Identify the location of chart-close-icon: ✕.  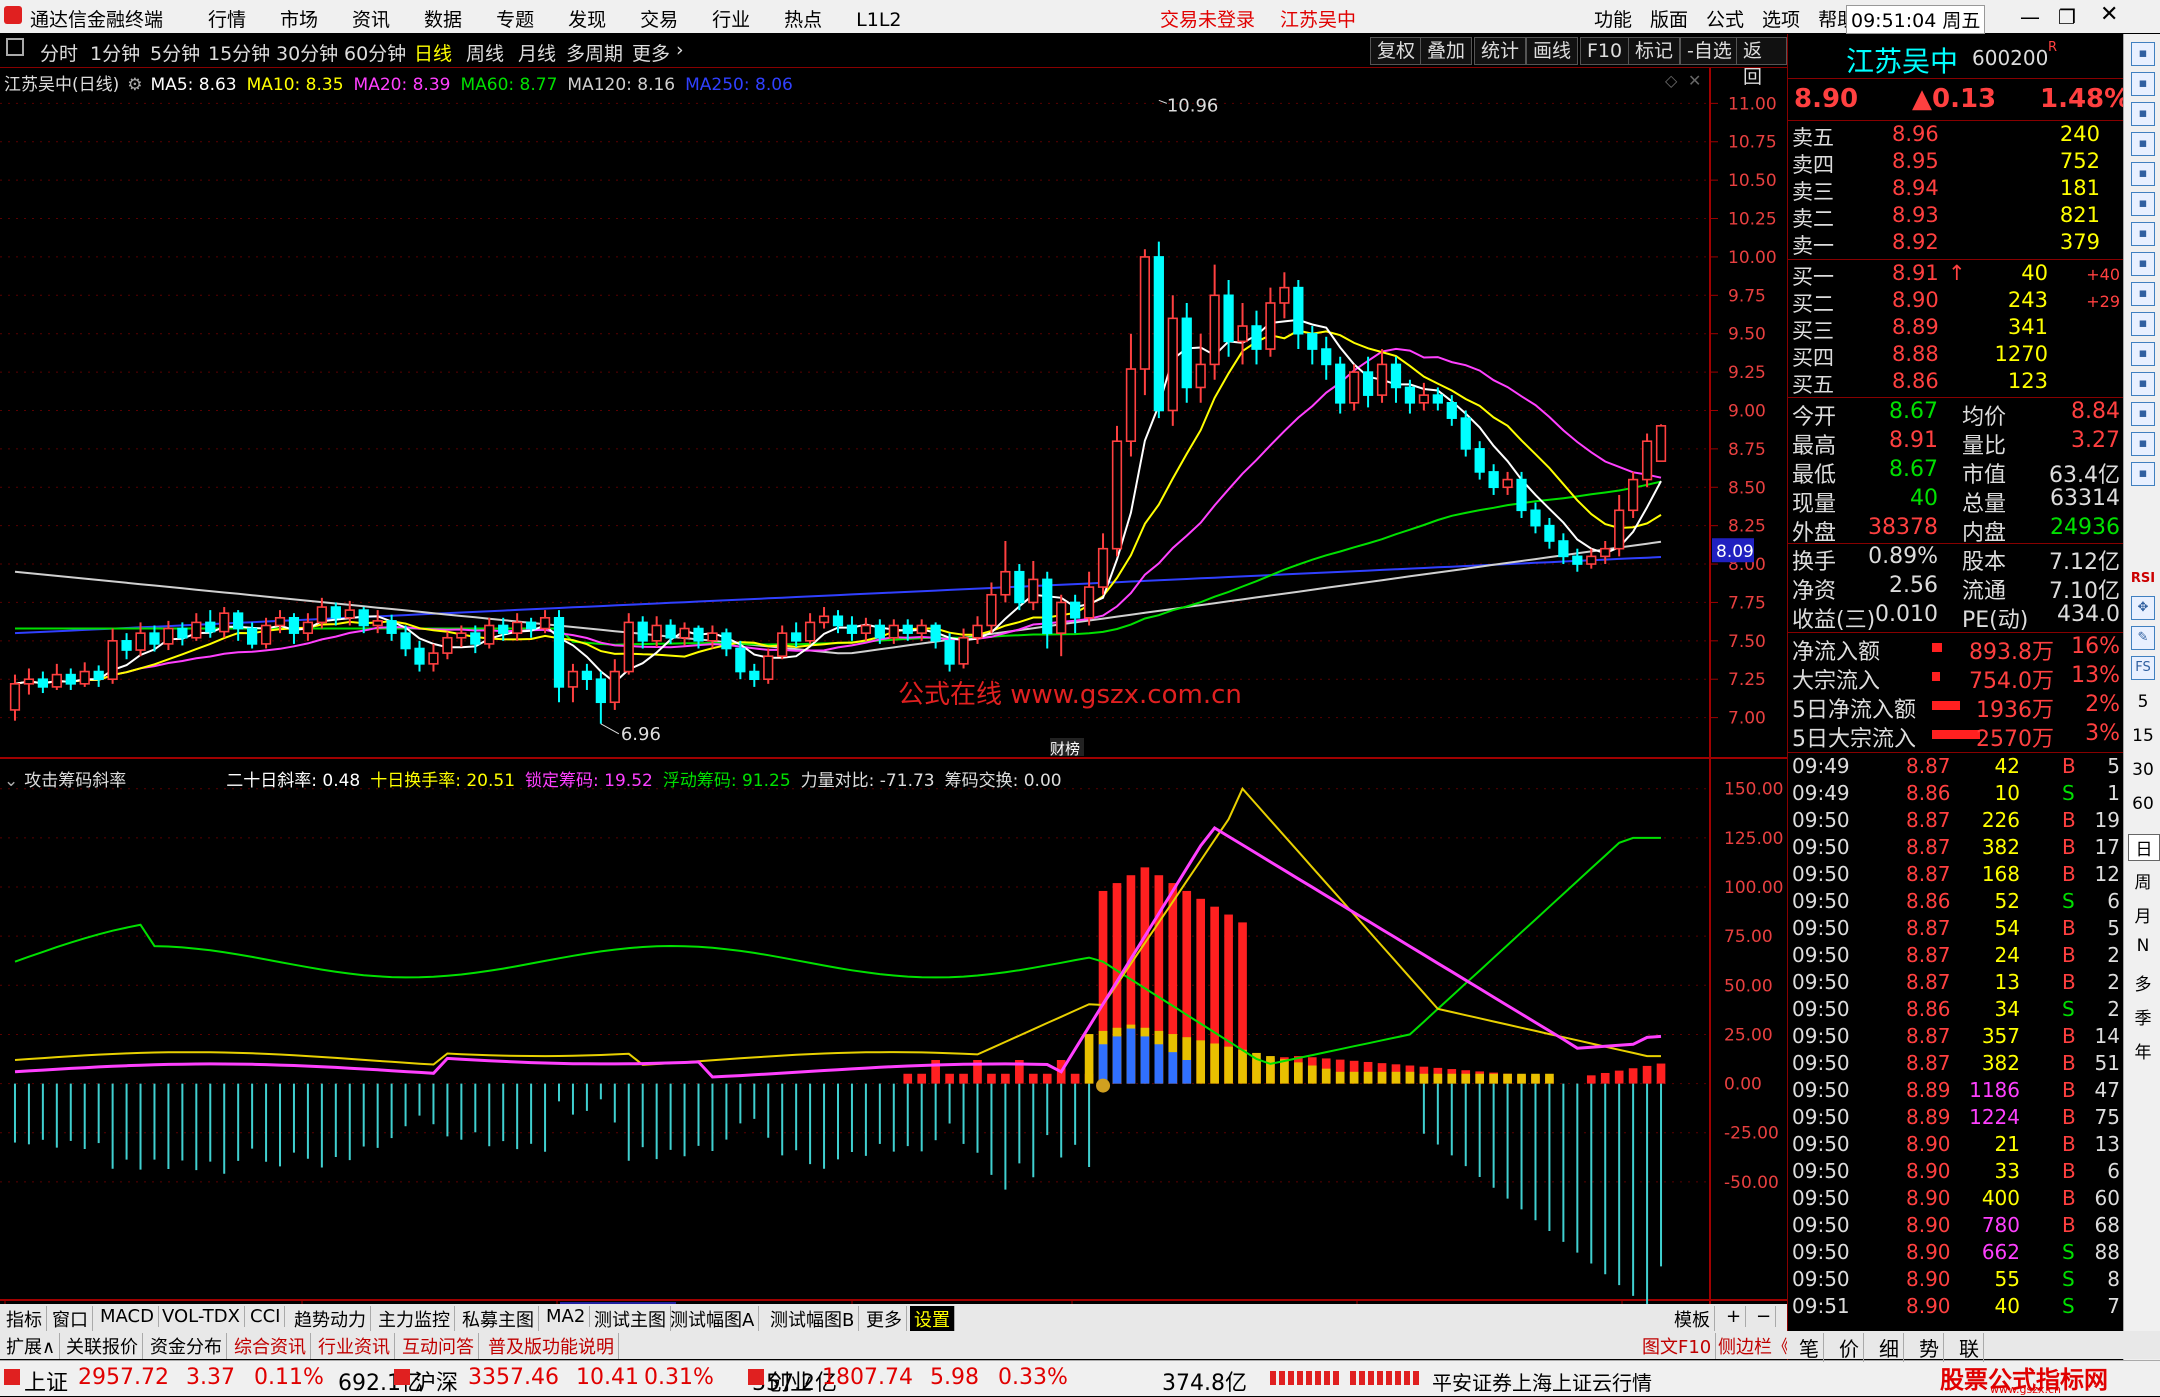
(1694, 80).